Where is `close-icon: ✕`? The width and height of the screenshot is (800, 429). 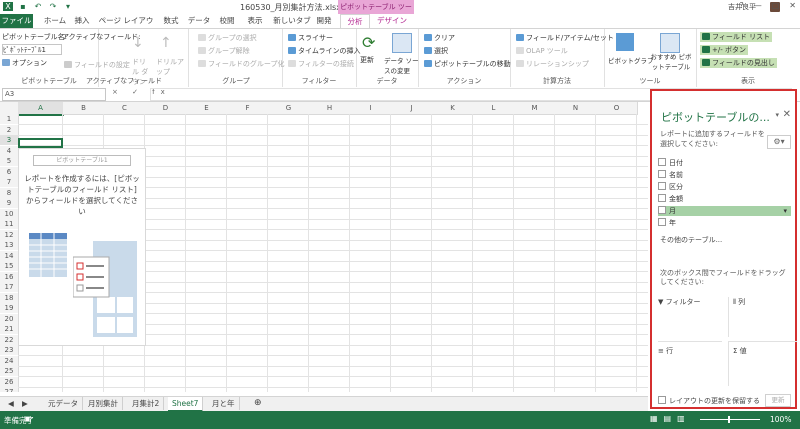 close-icon: ✕ is located at coordinates (787, 114).